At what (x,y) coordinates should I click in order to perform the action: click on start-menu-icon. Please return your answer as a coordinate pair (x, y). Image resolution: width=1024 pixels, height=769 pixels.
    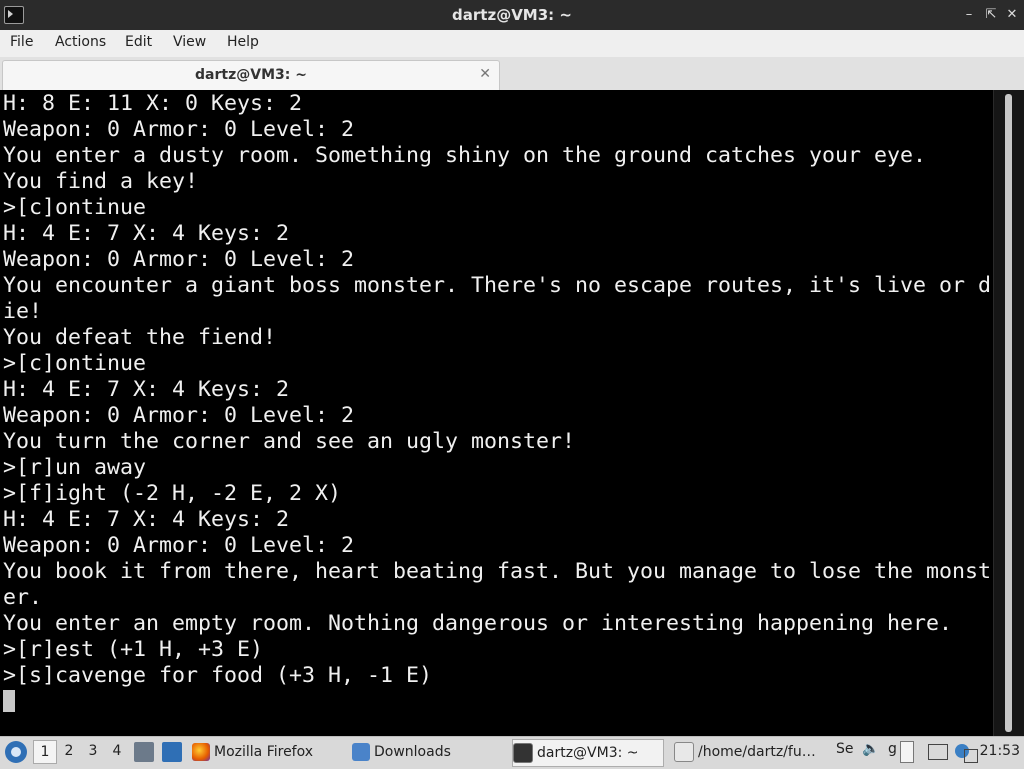
    Looking at the image, I should click on (16, 752).